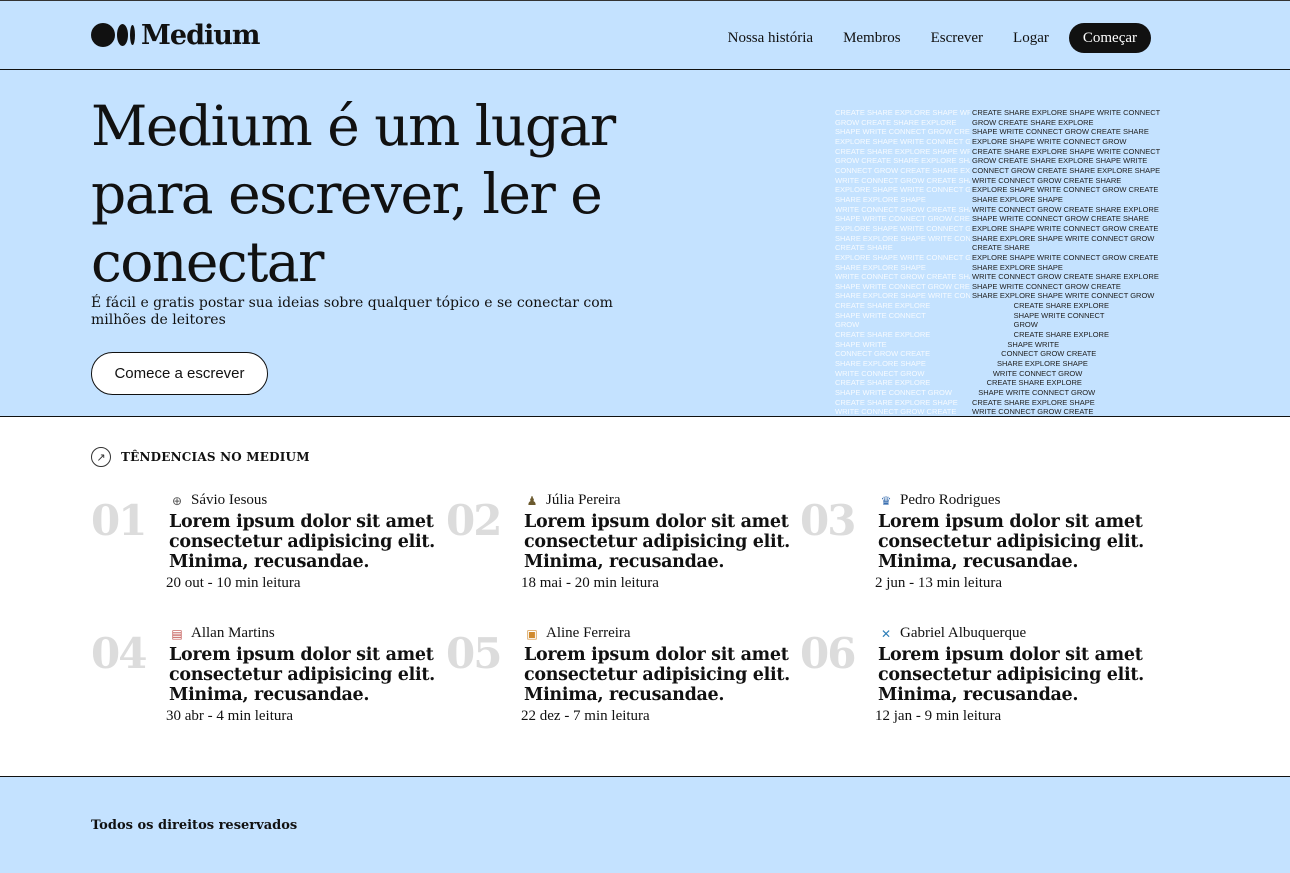  I want to click on word-art-line-dark: GROW CREATE SHARE EXPLORE SHAPE WRITE, so click(1060, 161).